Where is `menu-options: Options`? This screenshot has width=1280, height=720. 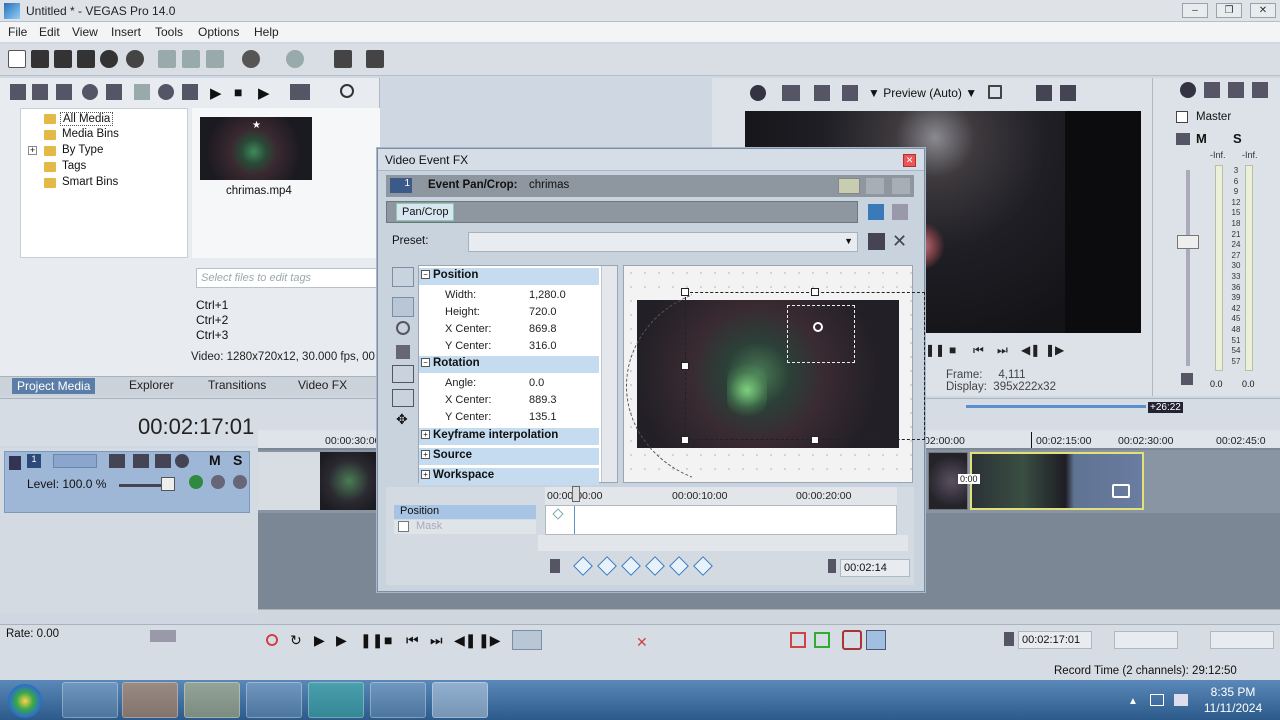
menu-options: Options is located at coordinates (218, 32).